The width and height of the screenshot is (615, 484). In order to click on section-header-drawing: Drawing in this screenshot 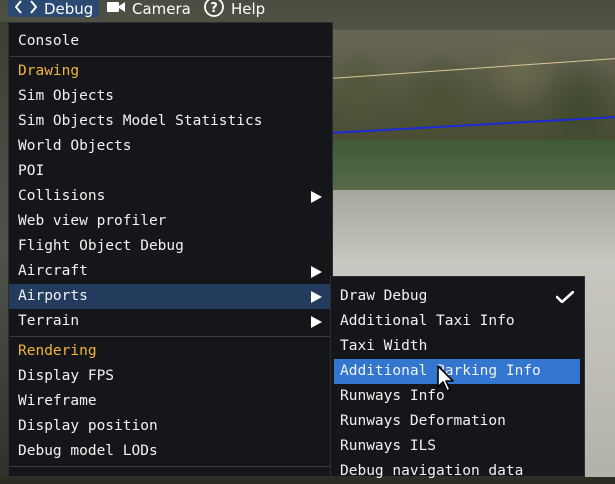, I will do `click(49, 71)`.